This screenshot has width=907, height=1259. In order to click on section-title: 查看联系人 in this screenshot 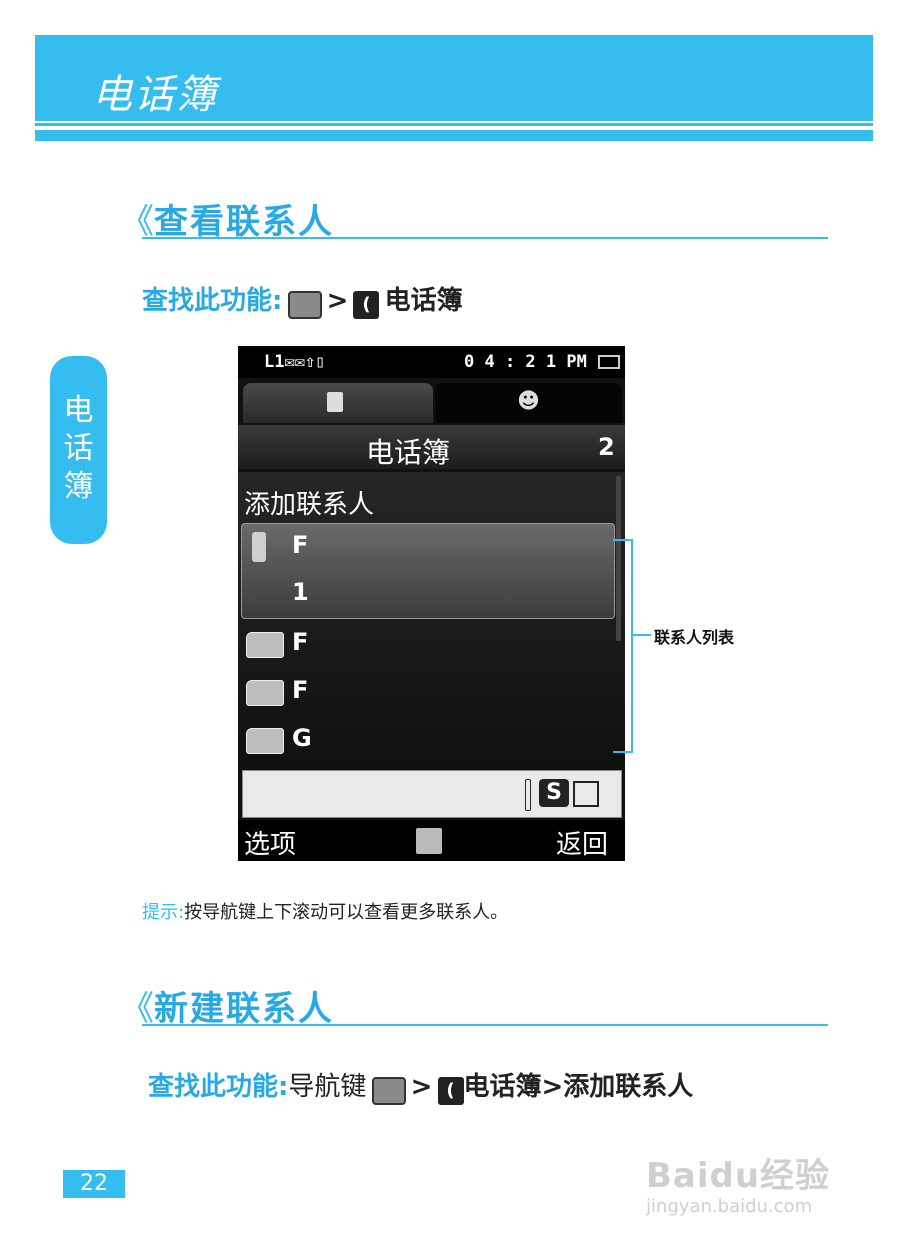, I will do `click(244, 222)`.